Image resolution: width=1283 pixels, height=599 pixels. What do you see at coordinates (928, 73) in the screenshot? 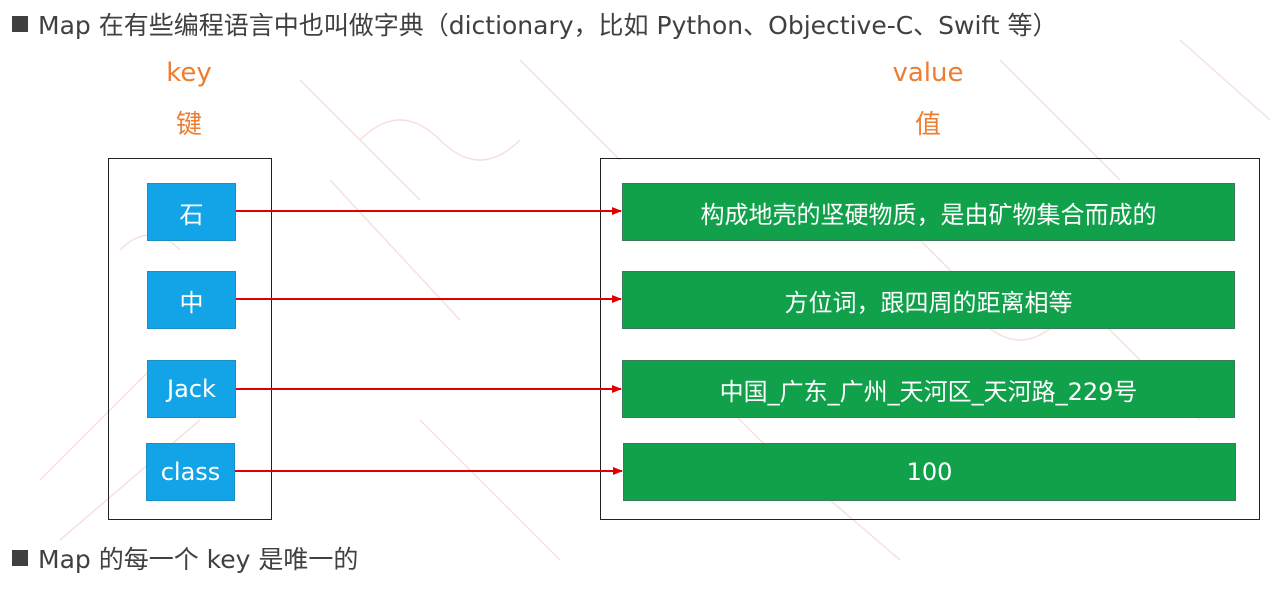
I see `value-column-label: value` at bounding box center [928, 73].